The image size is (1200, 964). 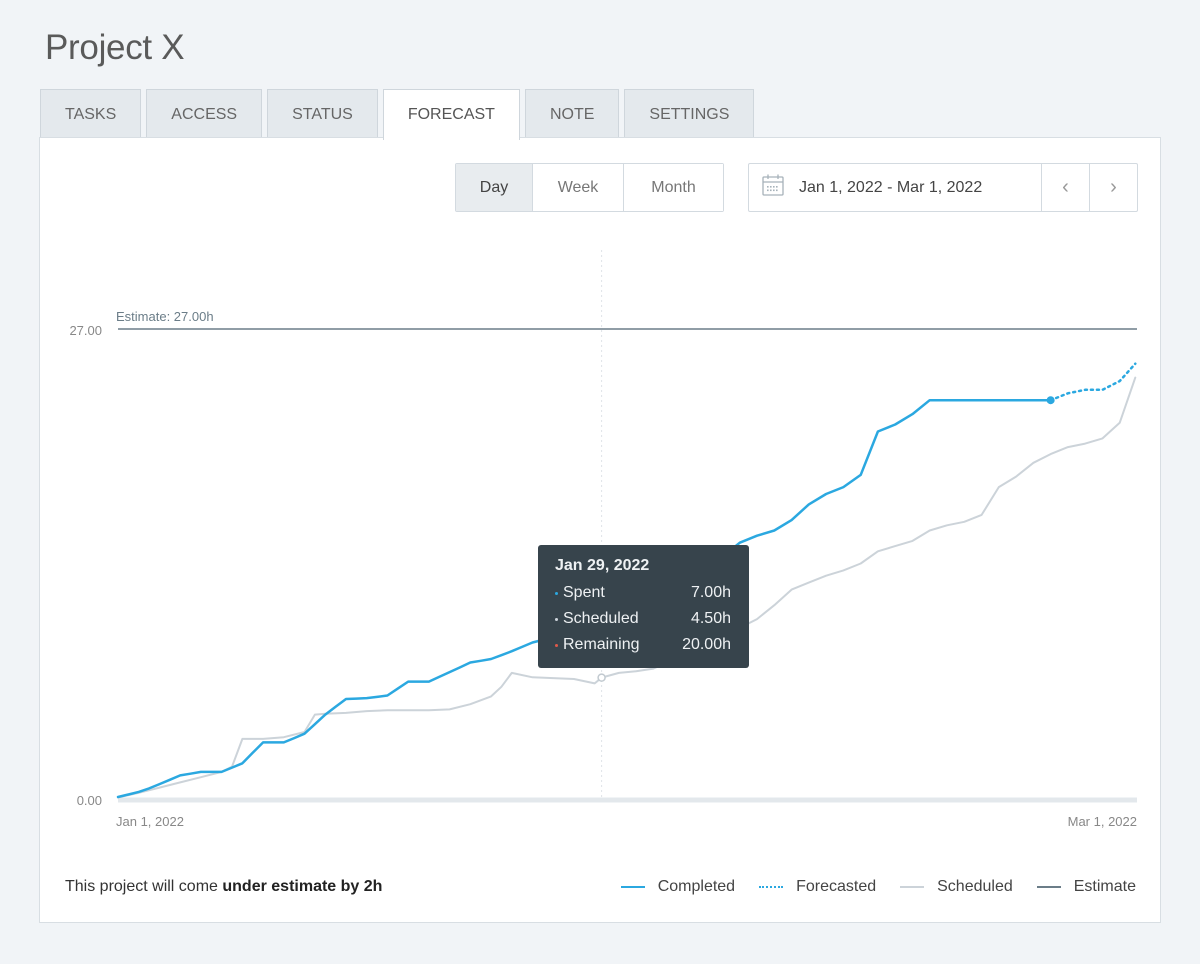 What do you see at coordinates (1093, 382) in the screenshot?
I see `series-forecasted-line` at bounding box center [1093, 382].